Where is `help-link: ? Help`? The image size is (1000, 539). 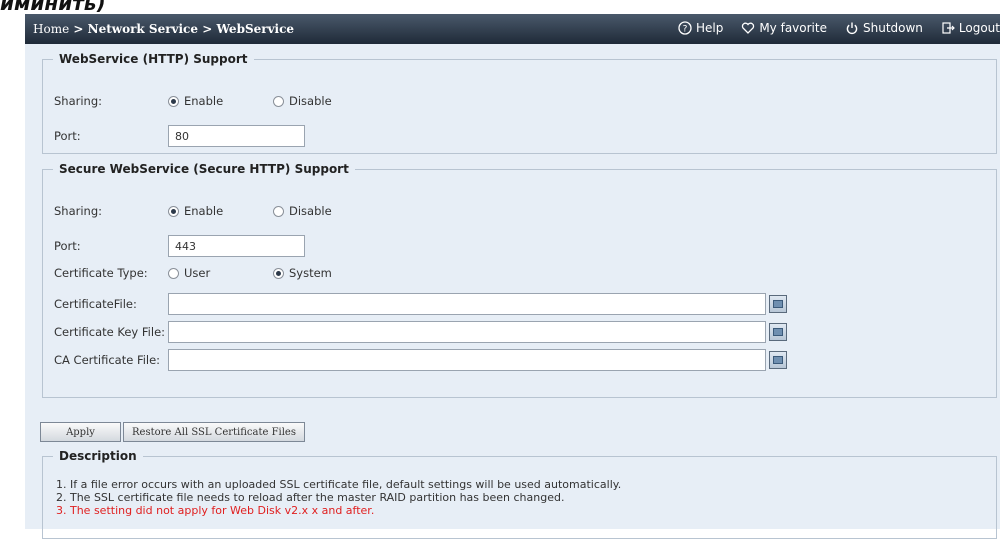
help-link: ? Help is located at coordinates (700, 28).